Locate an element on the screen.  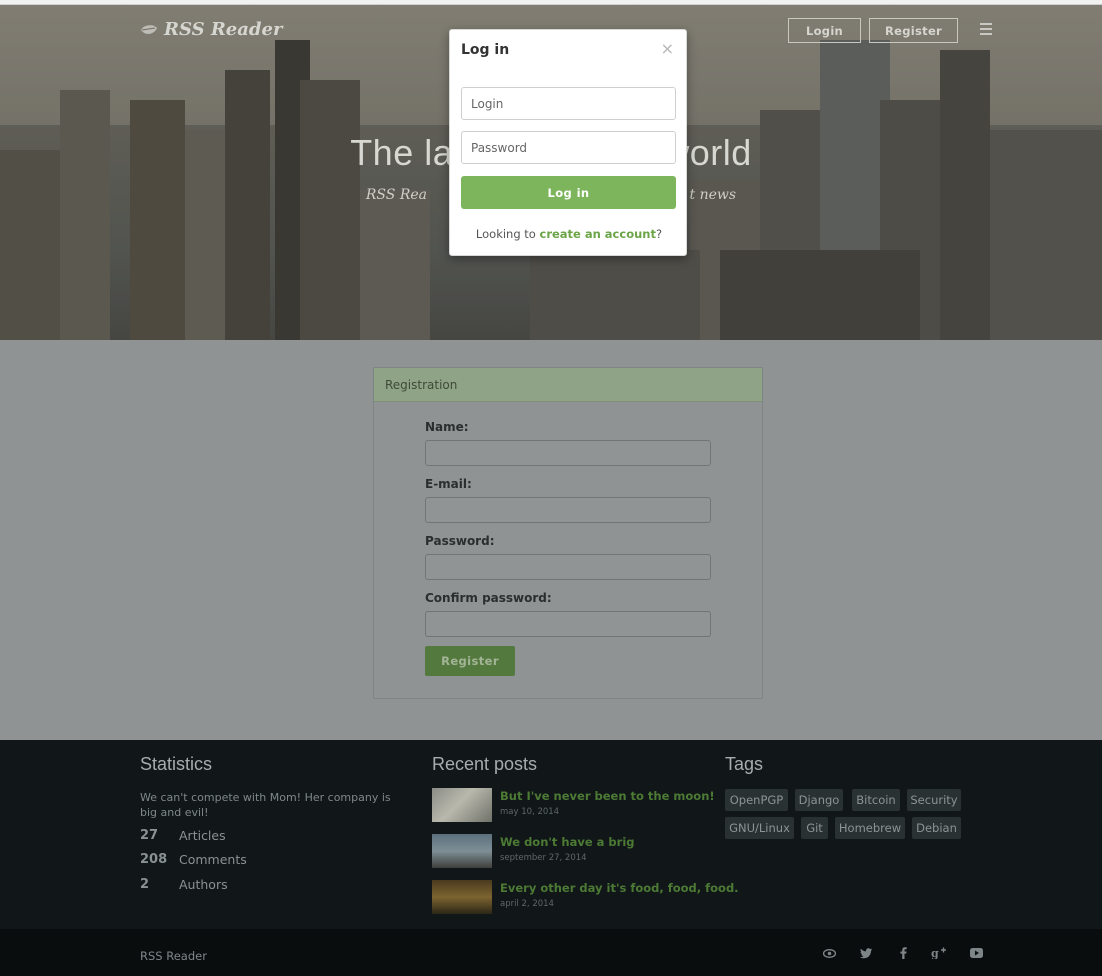
stat-value: 208 is located at coordinates (154, 859).